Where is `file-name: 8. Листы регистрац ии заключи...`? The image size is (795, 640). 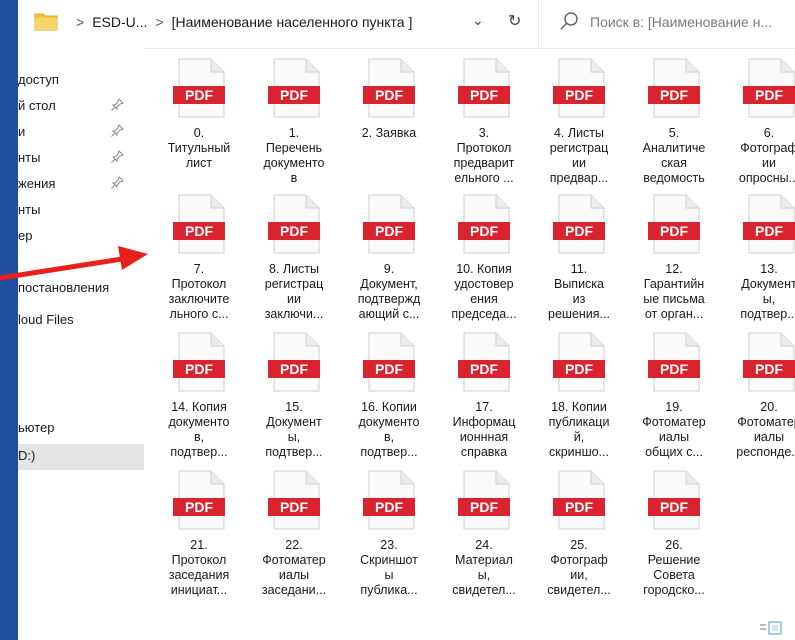 file-name: 8. Листы регистрац ии заключи... is located at coordinates (294, 291).